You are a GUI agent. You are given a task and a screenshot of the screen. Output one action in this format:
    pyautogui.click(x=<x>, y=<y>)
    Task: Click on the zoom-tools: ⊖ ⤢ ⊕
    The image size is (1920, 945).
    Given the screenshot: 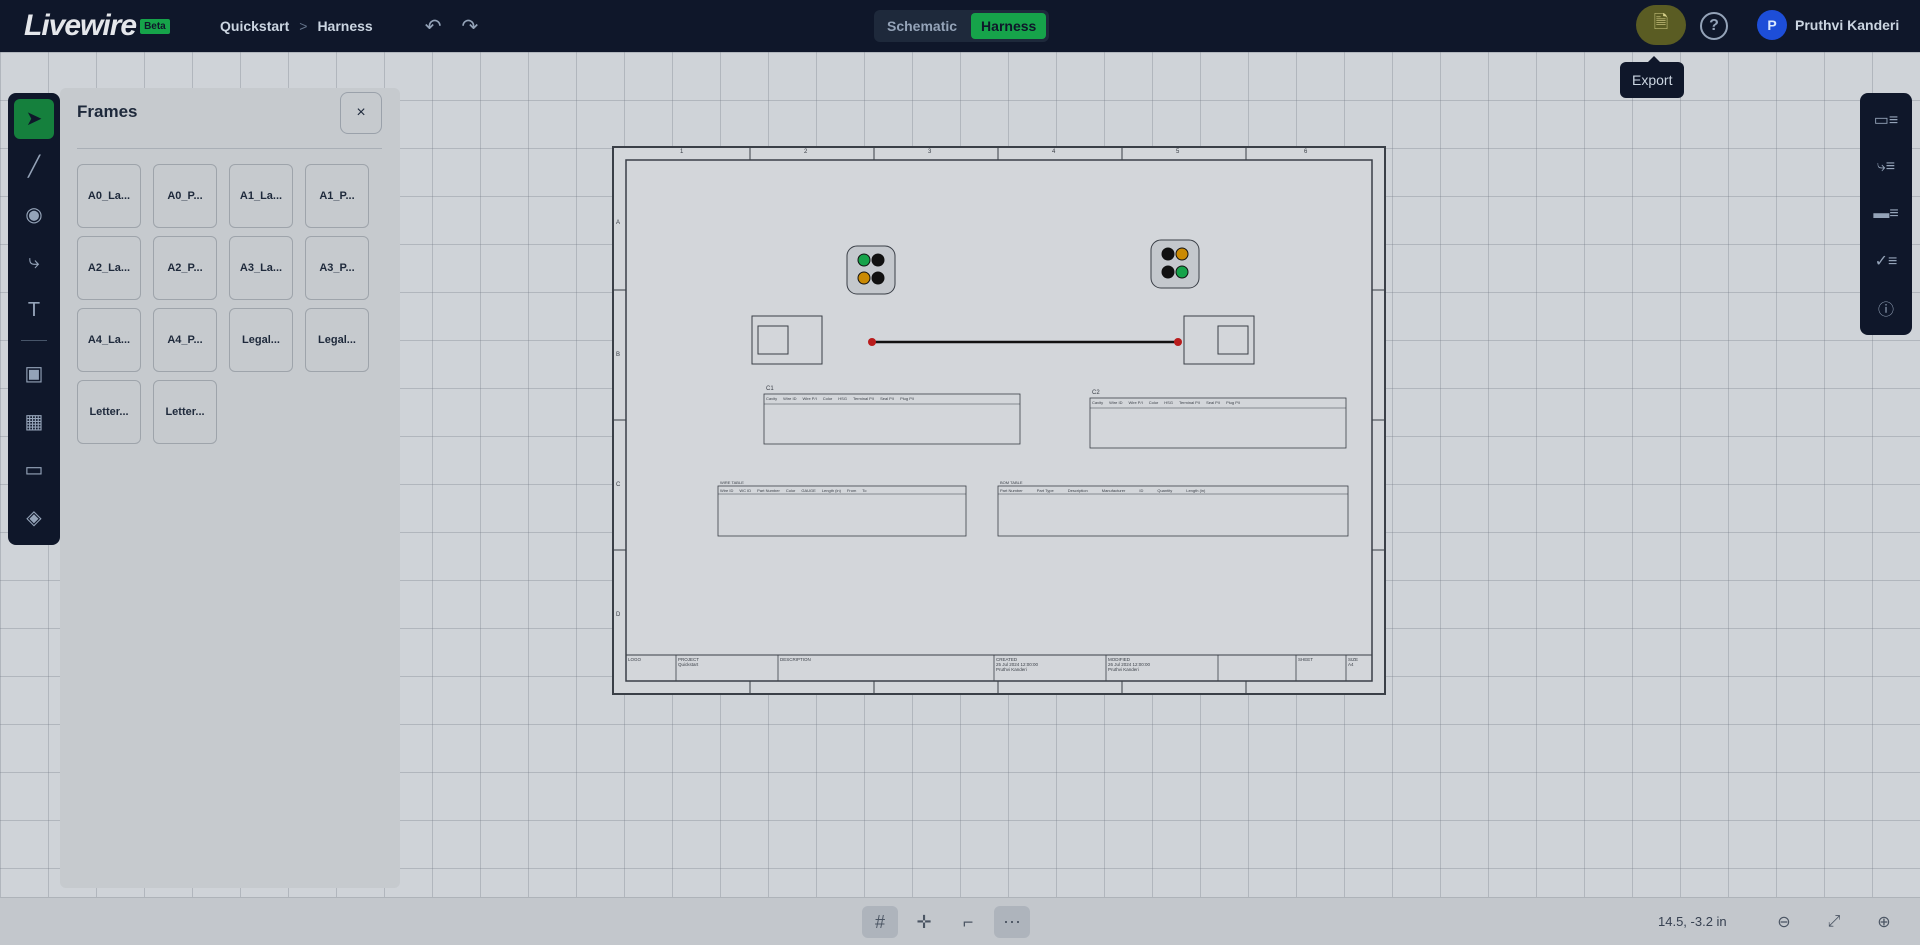 What is the action you would take?
    pyautogui.click(x=1834, y=922)
    